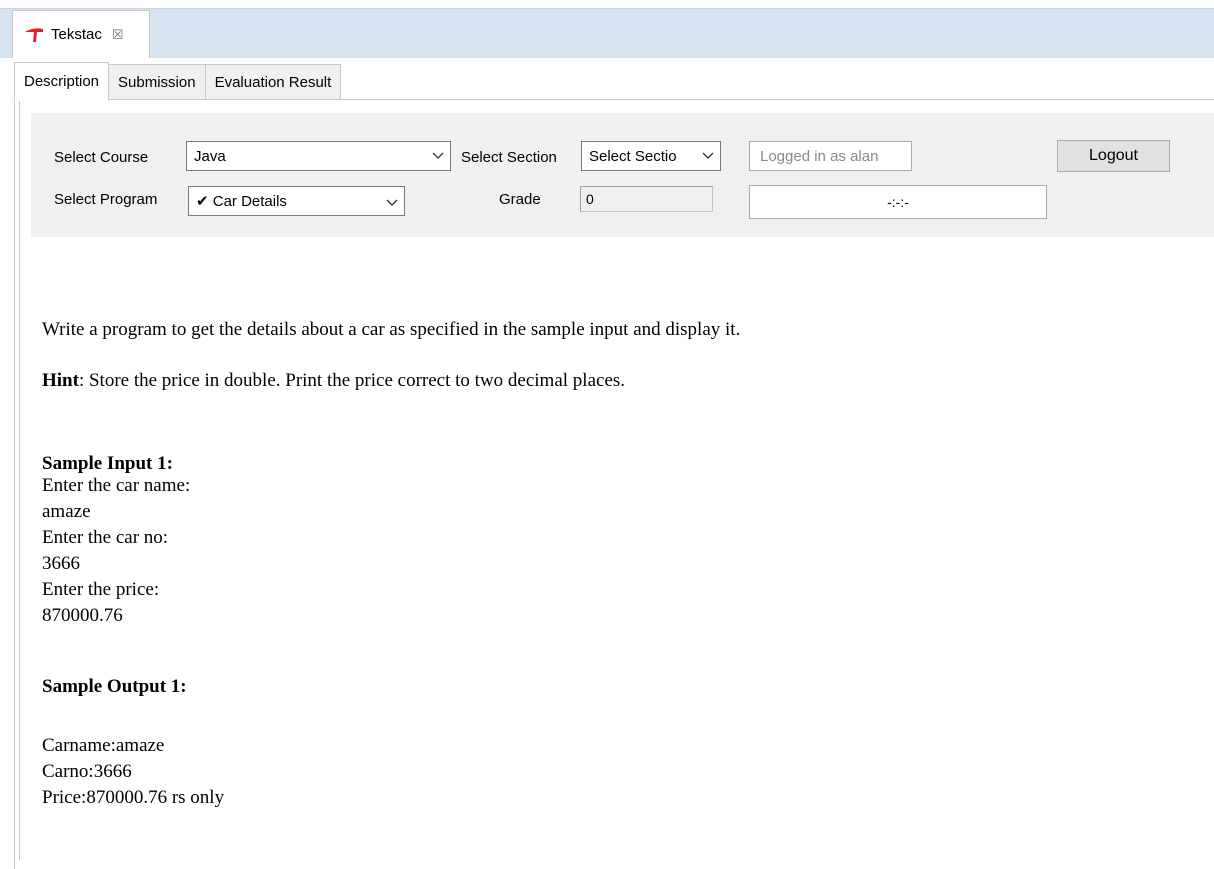 Image resolution: width=1214 pixels, height=869 pixels. What do you see at coordinates (646, 199) in the screenshot?
I see `grade-field: 0` at bounding box center [646, 199].